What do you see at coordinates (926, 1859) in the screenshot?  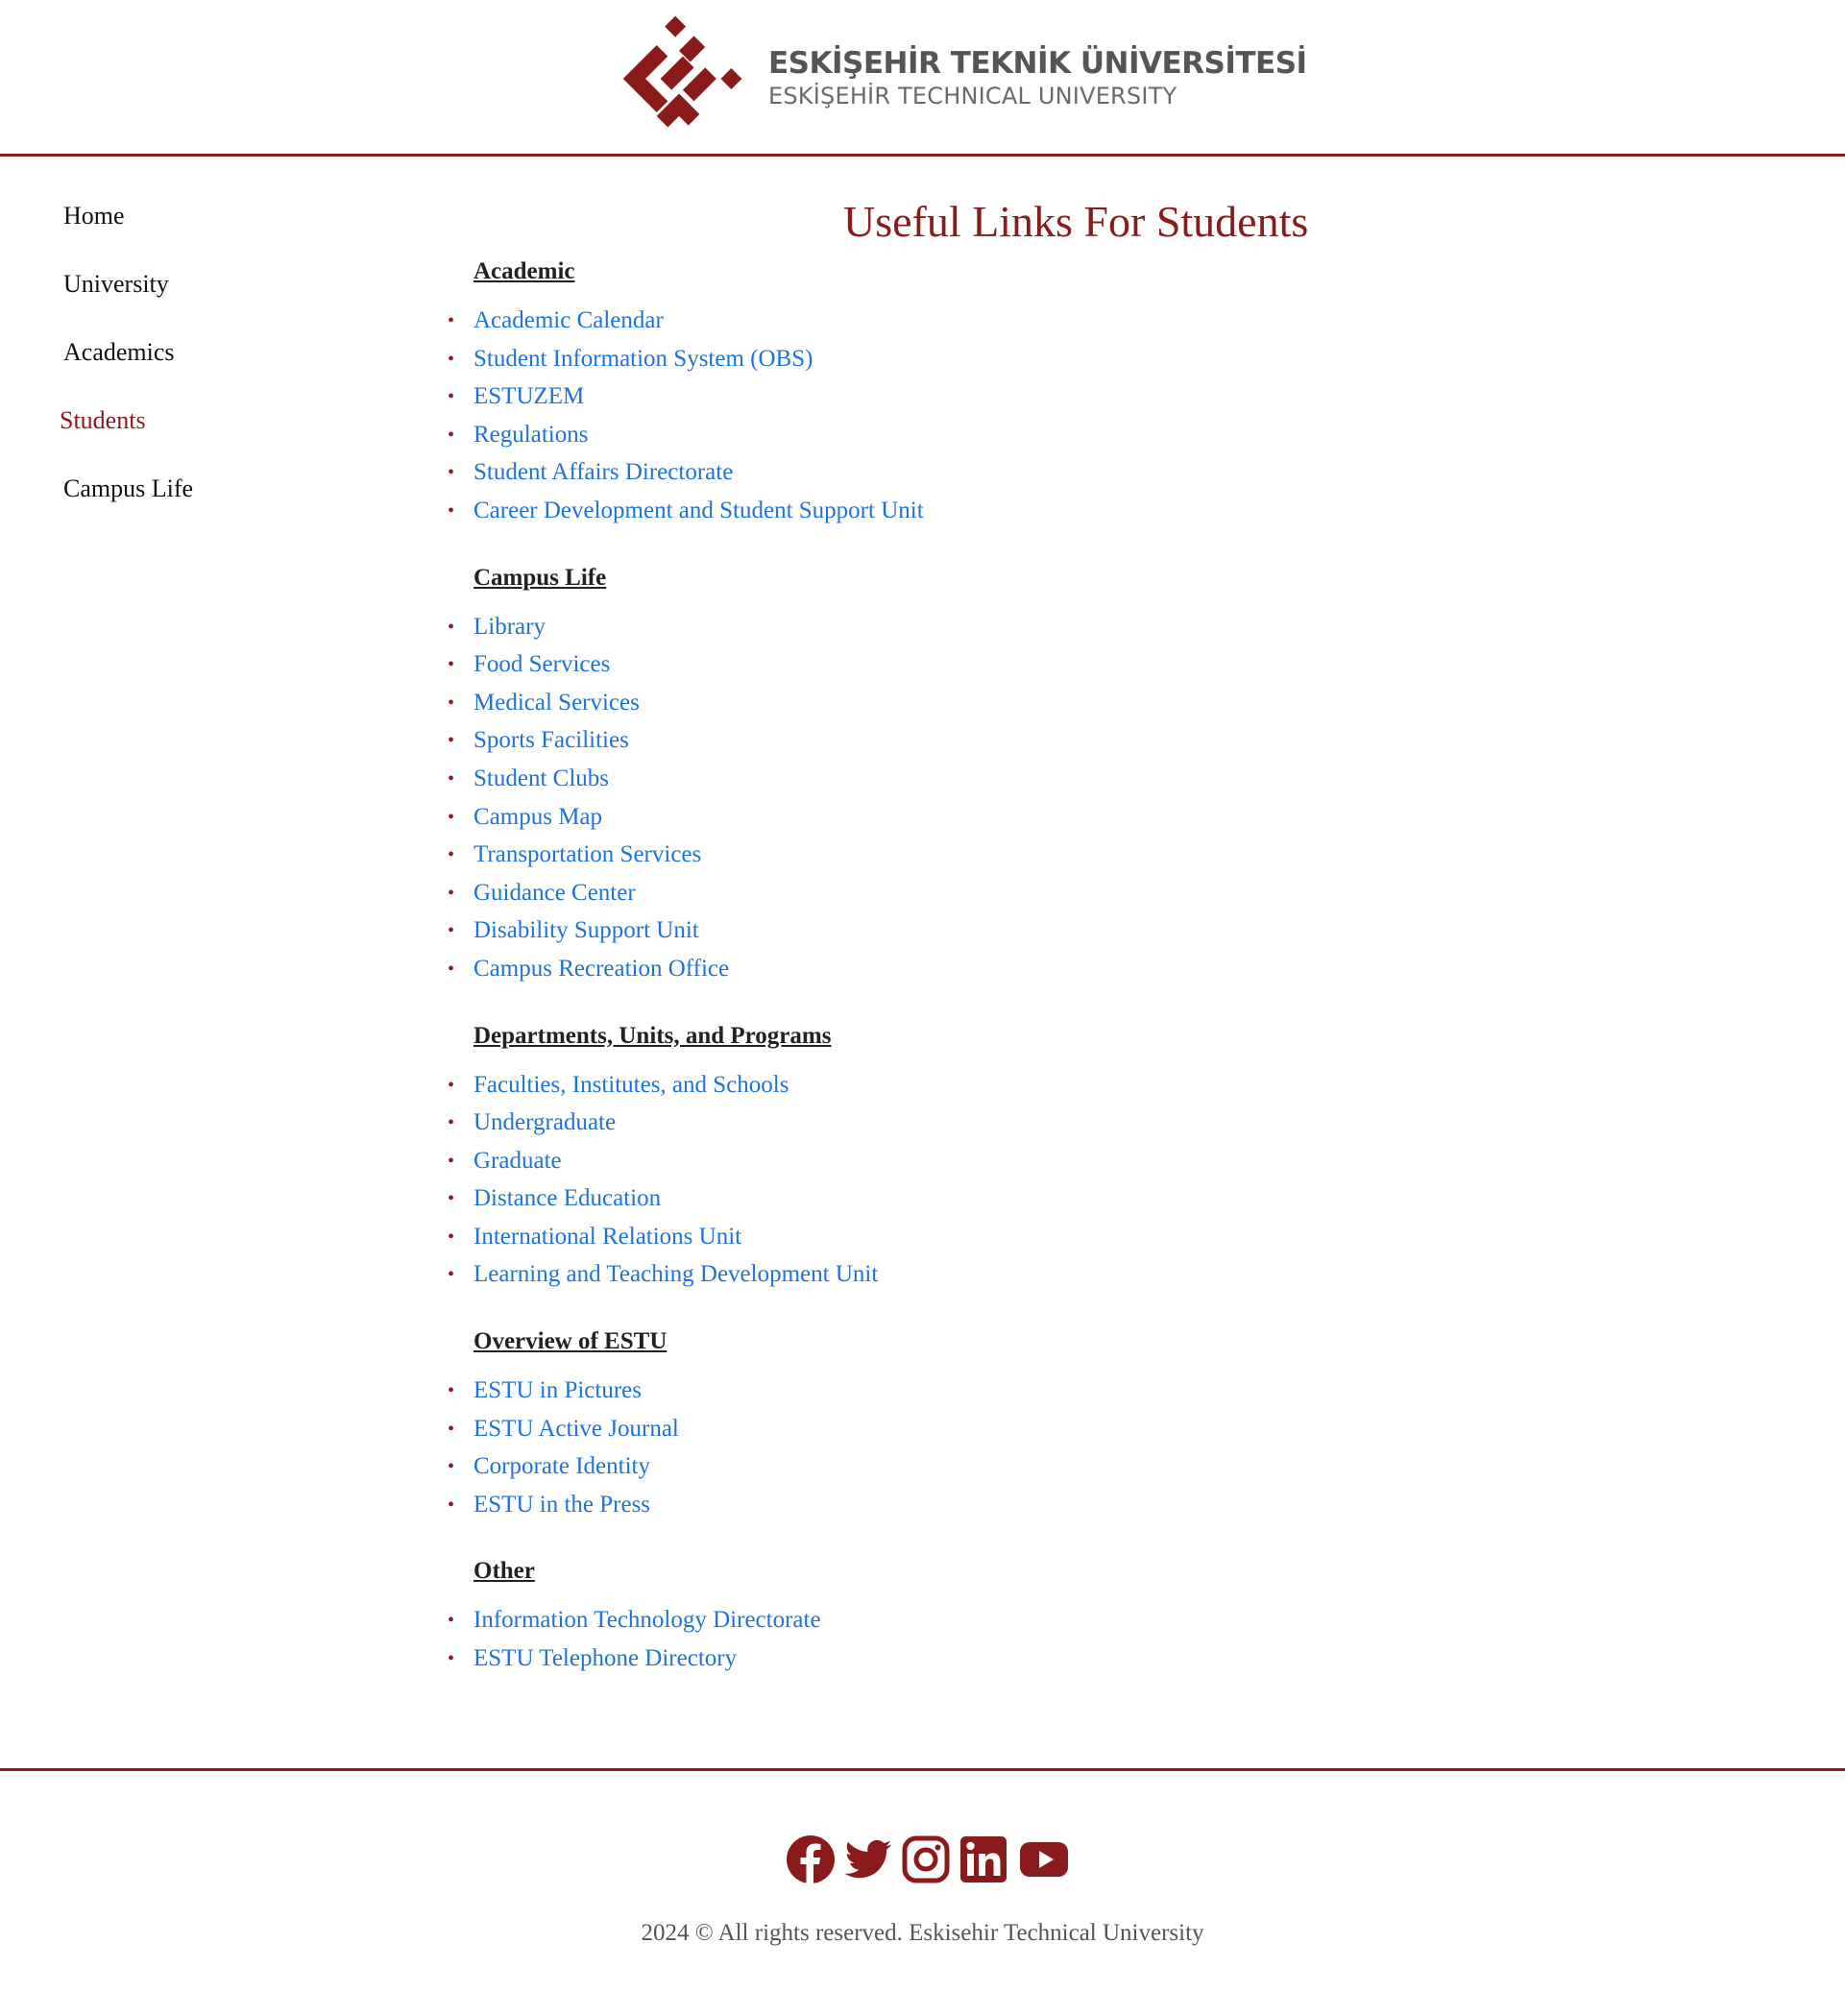 I see `instagram-icon` at bounding box center [926, 1859].